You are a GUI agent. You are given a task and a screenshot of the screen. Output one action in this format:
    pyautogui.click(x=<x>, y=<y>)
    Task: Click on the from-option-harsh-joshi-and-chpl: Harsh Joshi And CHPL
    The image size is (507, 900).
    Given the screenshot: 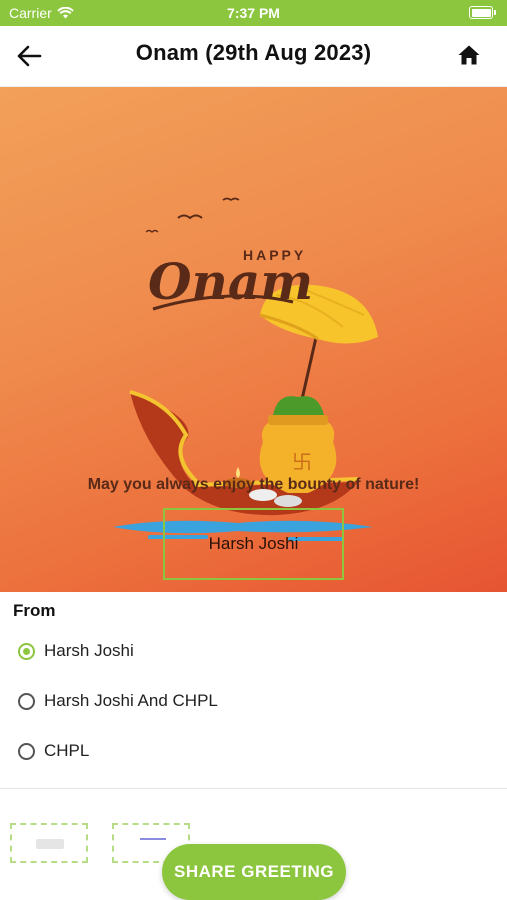 What is the action you would take?
    pyautogui.click(x=118, y=701)
    